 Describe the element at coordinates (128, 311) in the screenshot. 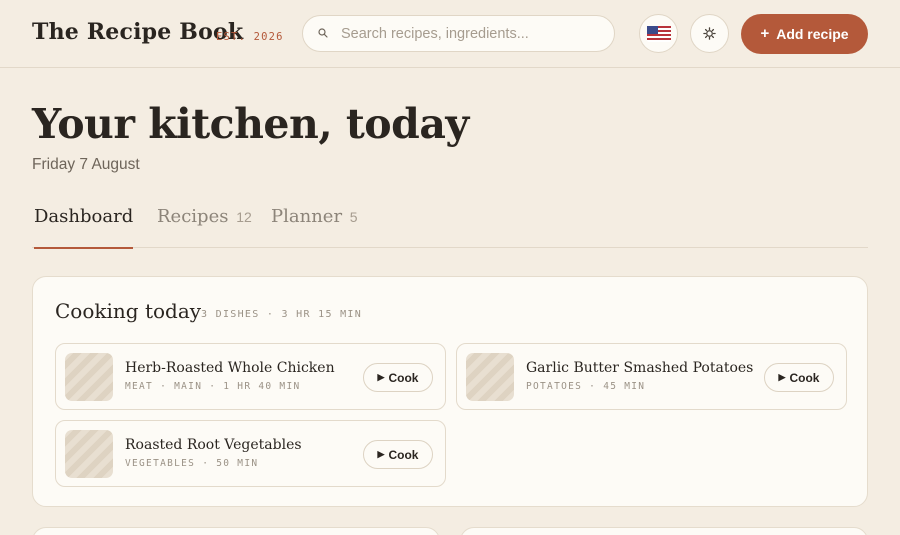

I see `section-title: Cooking today` at that location.